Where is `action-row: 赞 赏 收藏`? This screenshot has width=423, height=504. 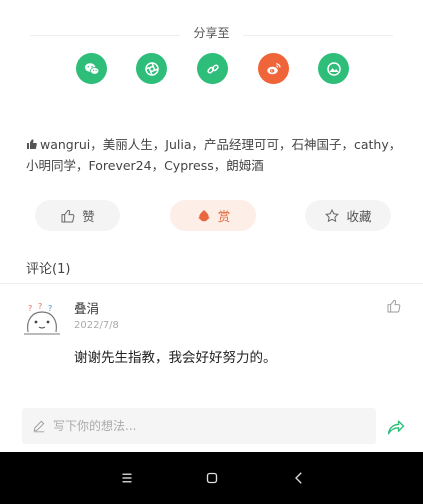
action-row: 赞 赏 收藏 is located at coordinates (211, 216).